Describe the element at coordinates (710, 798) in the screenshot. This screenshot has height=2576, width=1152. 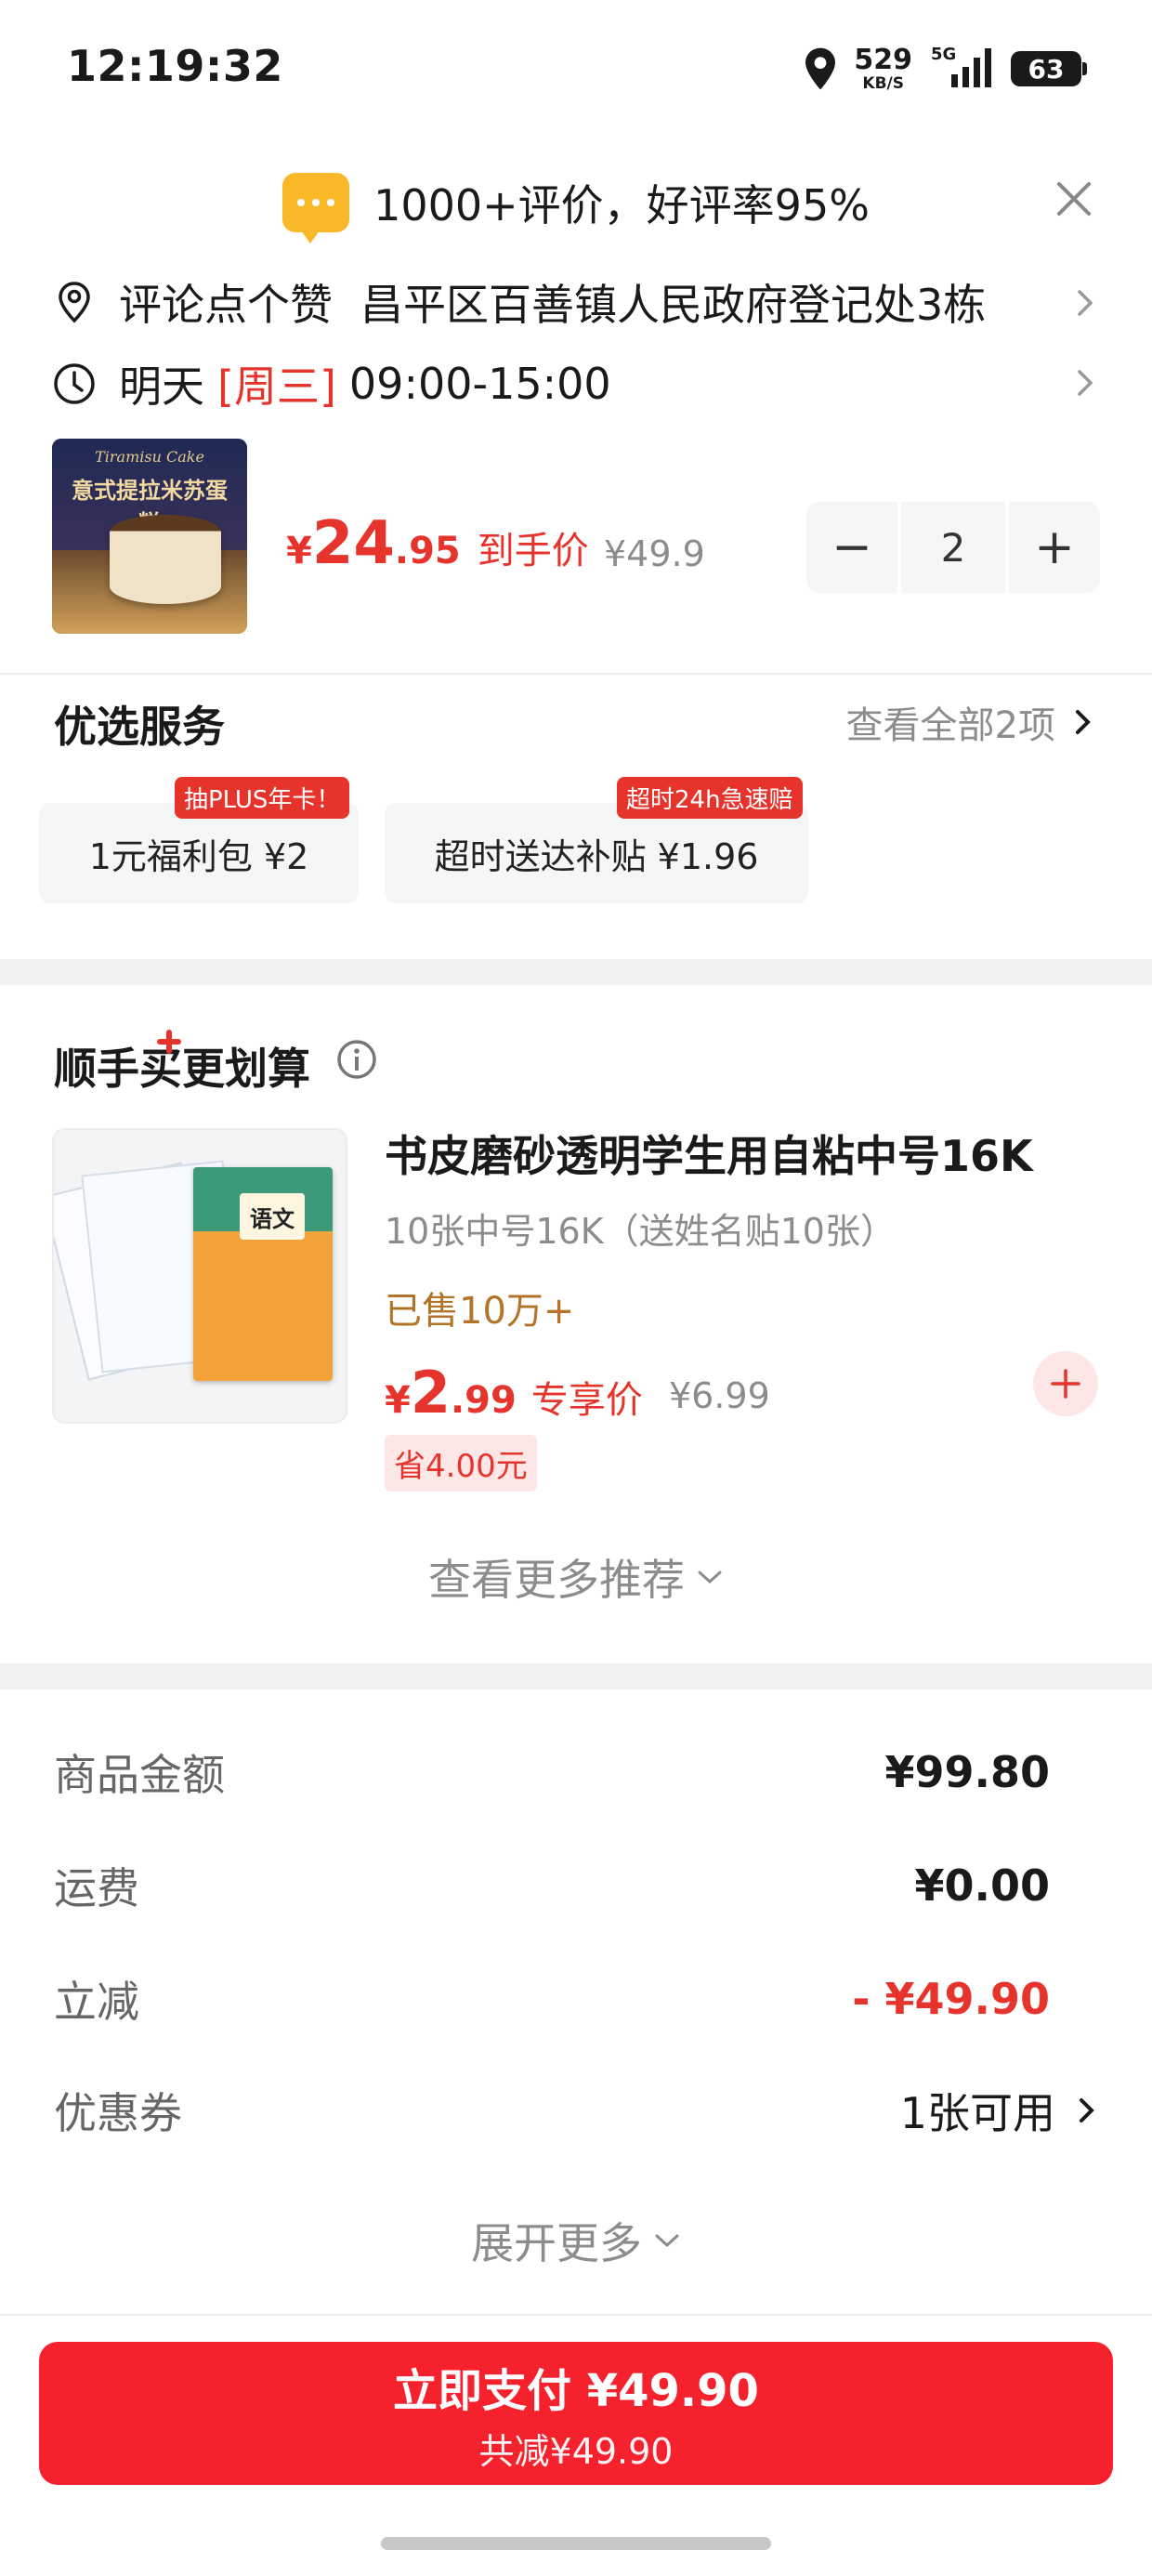
I see `service-tag: 超时24h急速赔` at that location.